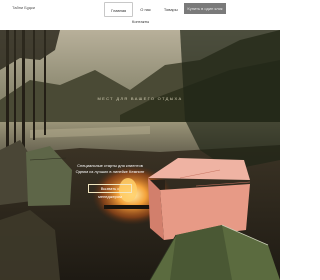  Describe the element at coordinates (145, 9) in the screenshot. I see `nav-link-about: О нас` at that location.